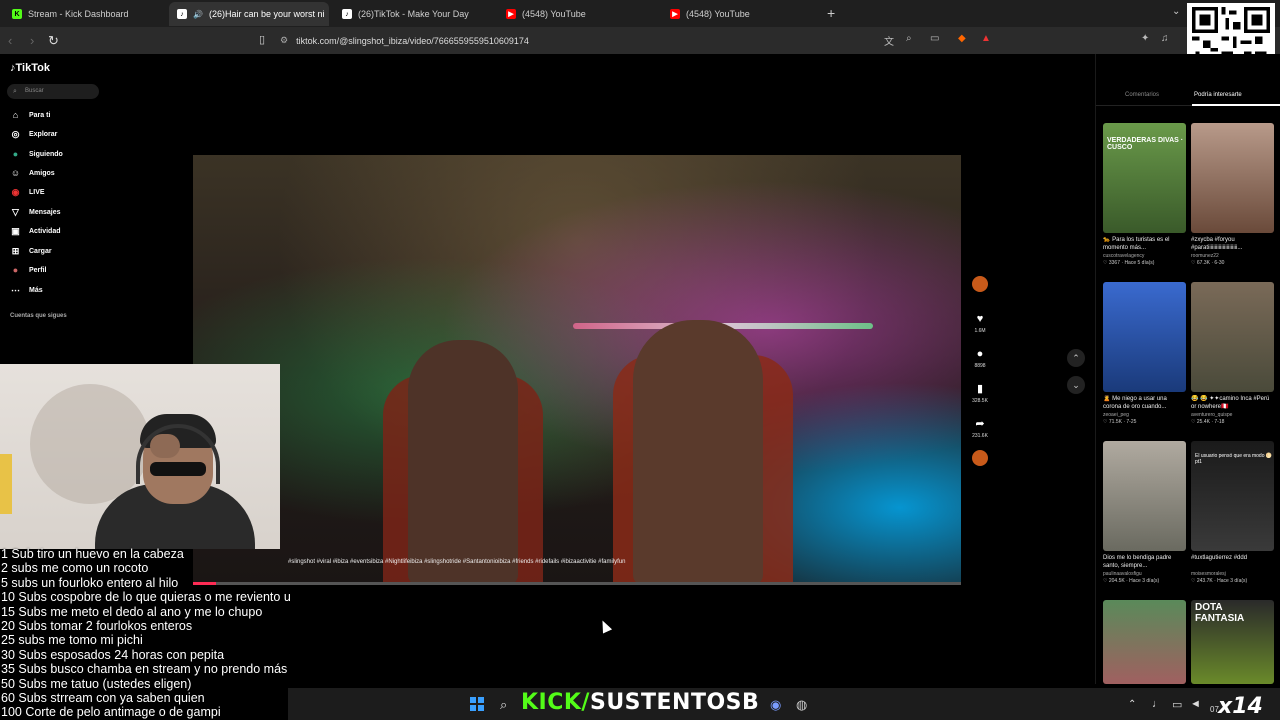 The width and height of the screenshot is (1280, 720). Describe the element at coordinates (249, 14) in the screenshot. I see `tab-tiktok-video: ♪ 🔊 (26)Hair can be your worst ni ✕` at that location.